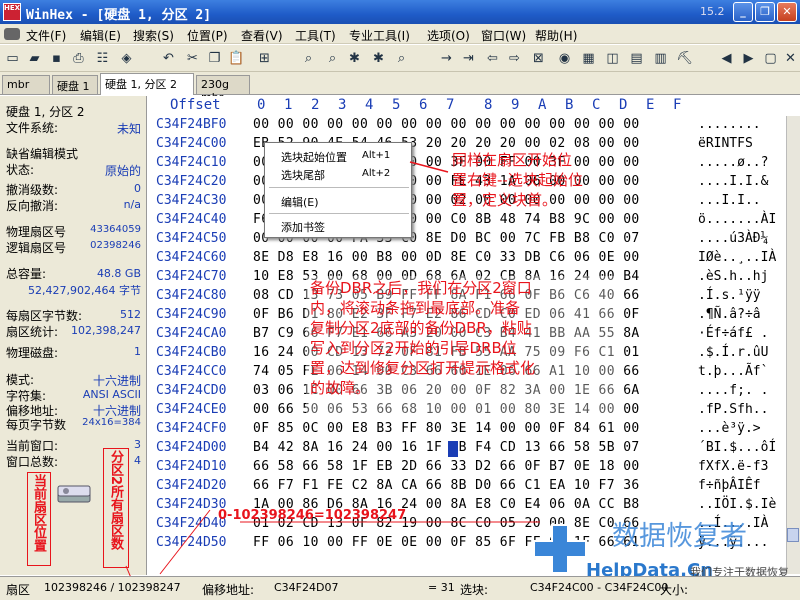 The image size is (800, 600). I want to click on status-block-value: C34F24C00 - C34F24C00, so click(599, 587).